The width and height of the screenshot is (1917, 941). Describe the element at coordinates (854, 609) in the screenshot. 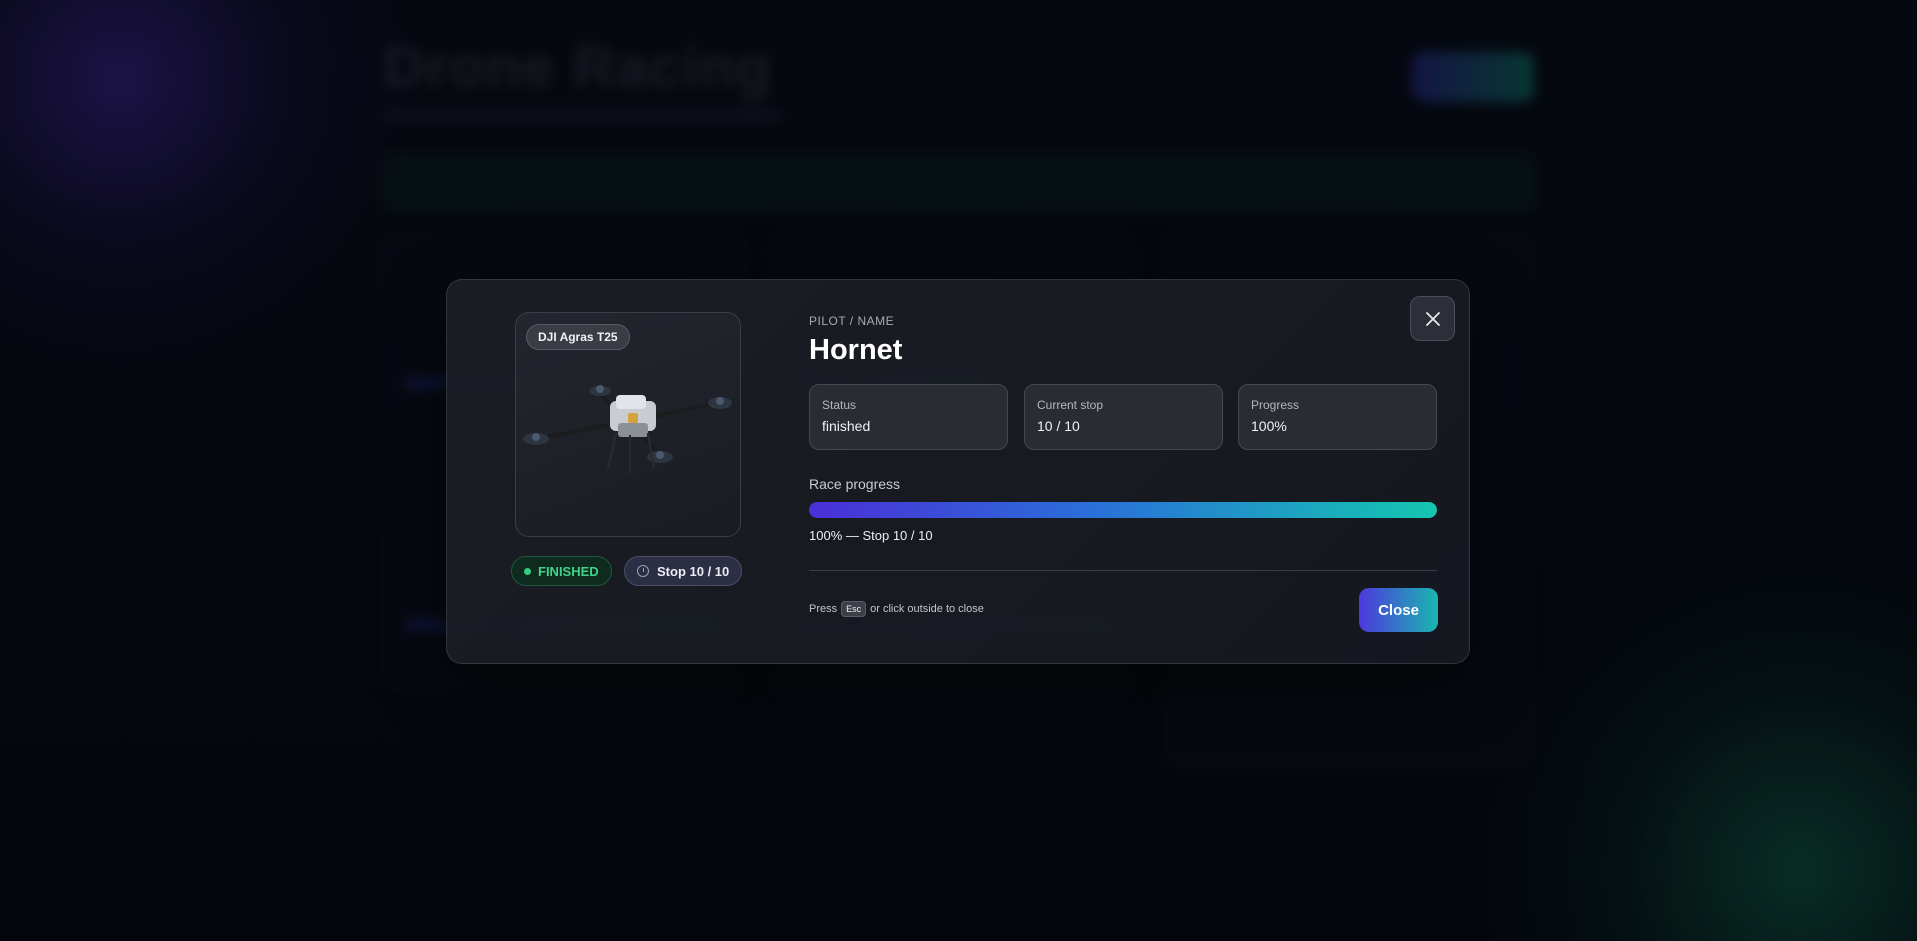

I see `esc-key: Esc` at that location.